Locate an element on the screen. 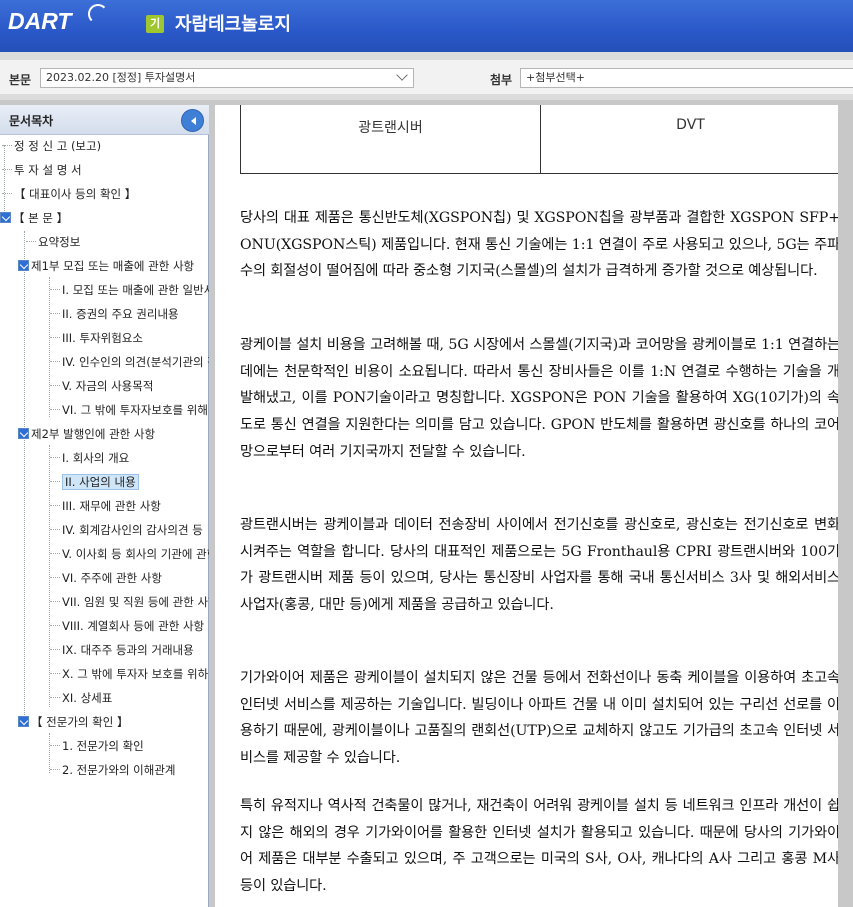 This screenshot has width=853, height=907. body-label: 본문 is located at coordinates (20, 80).